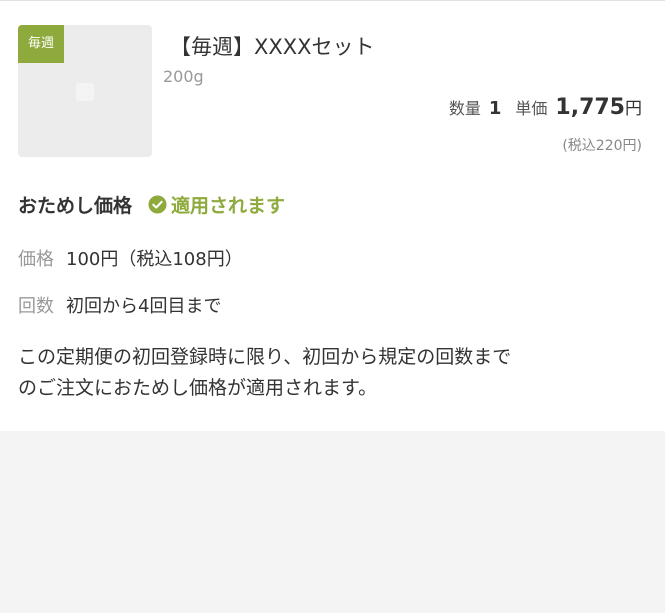 The width and height of the screenshot is (665, 613). What do you see at coordinates (602, 146) in the screenshot?
I see `tax-included-price: (税込220円)` at bounding box center [602, 146].